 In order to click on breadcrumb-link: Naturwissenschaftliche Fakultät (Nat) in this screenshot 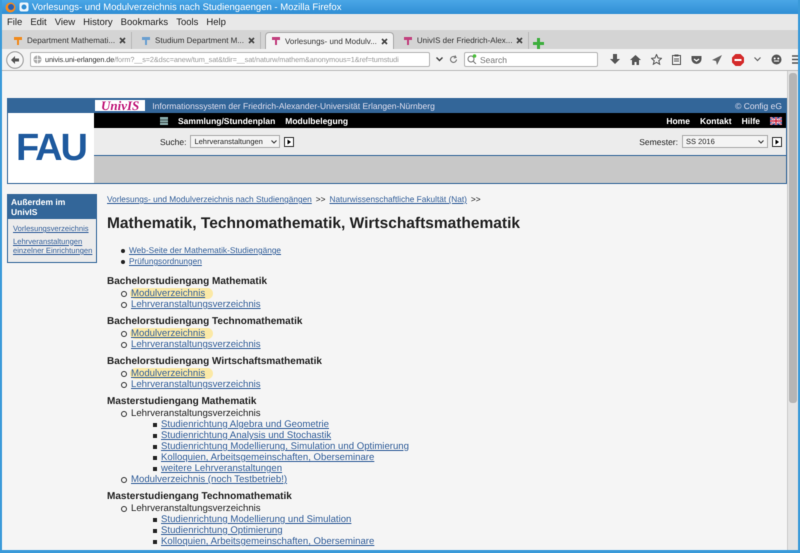, I will do `click(398, 199)`.